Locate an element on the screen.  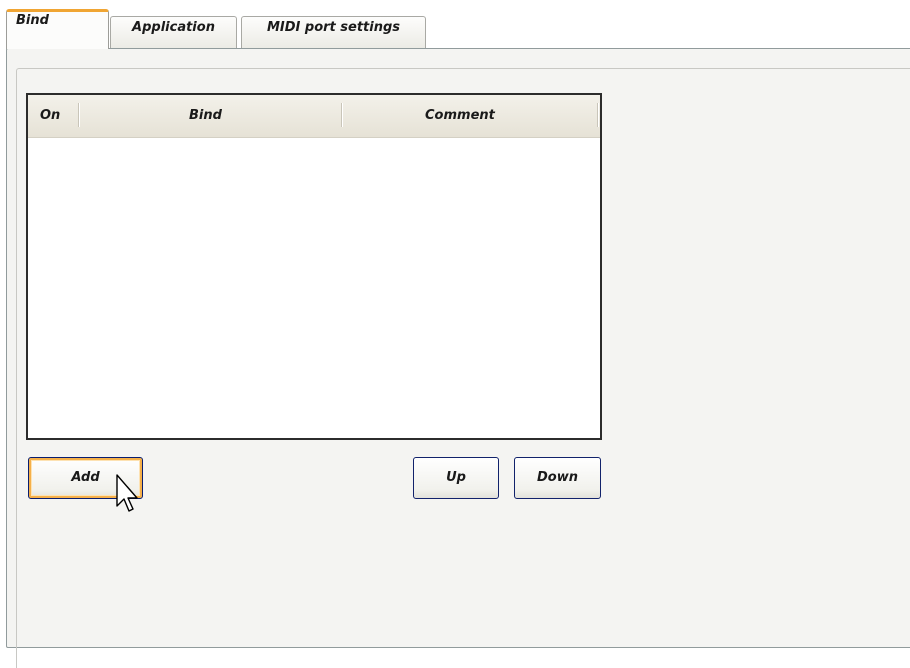
column-header-comment: Comment is located at coordinates (460, 116).